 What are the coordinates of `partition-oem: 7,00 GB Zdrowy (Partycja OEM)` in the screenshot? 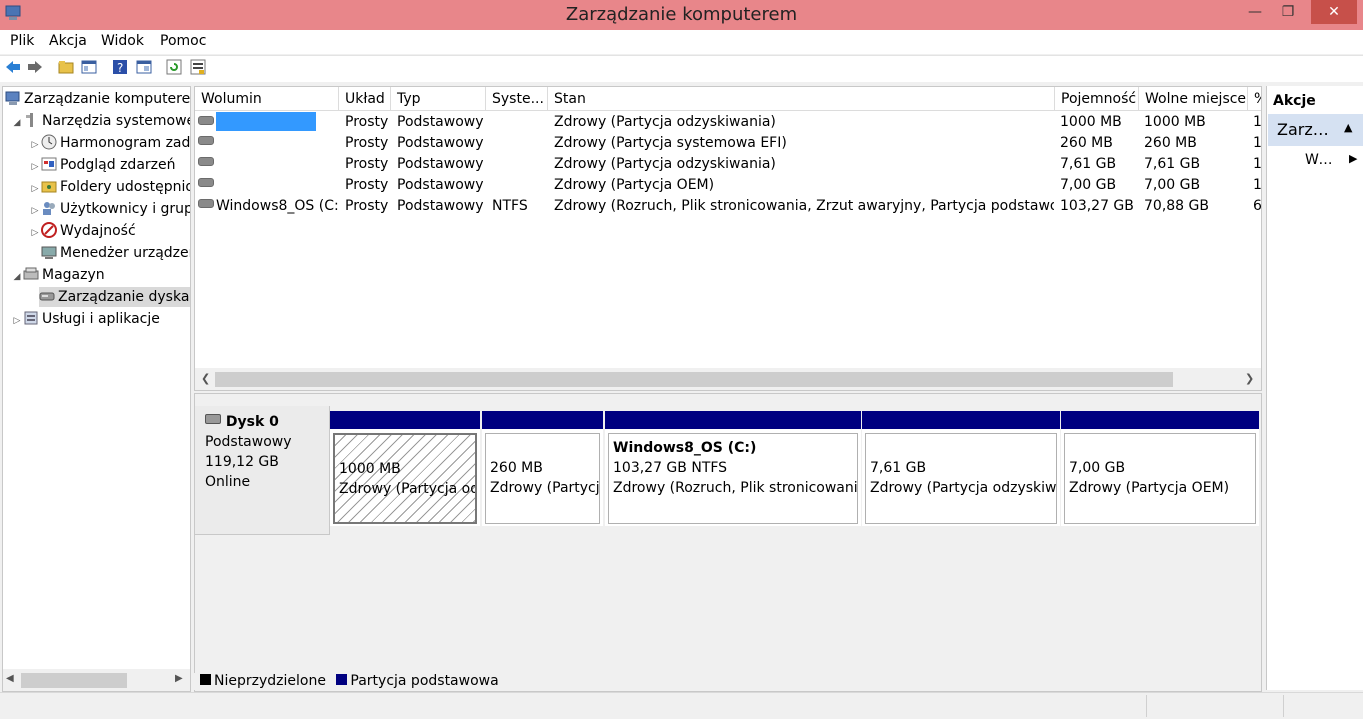 It's located at (1160, 468).